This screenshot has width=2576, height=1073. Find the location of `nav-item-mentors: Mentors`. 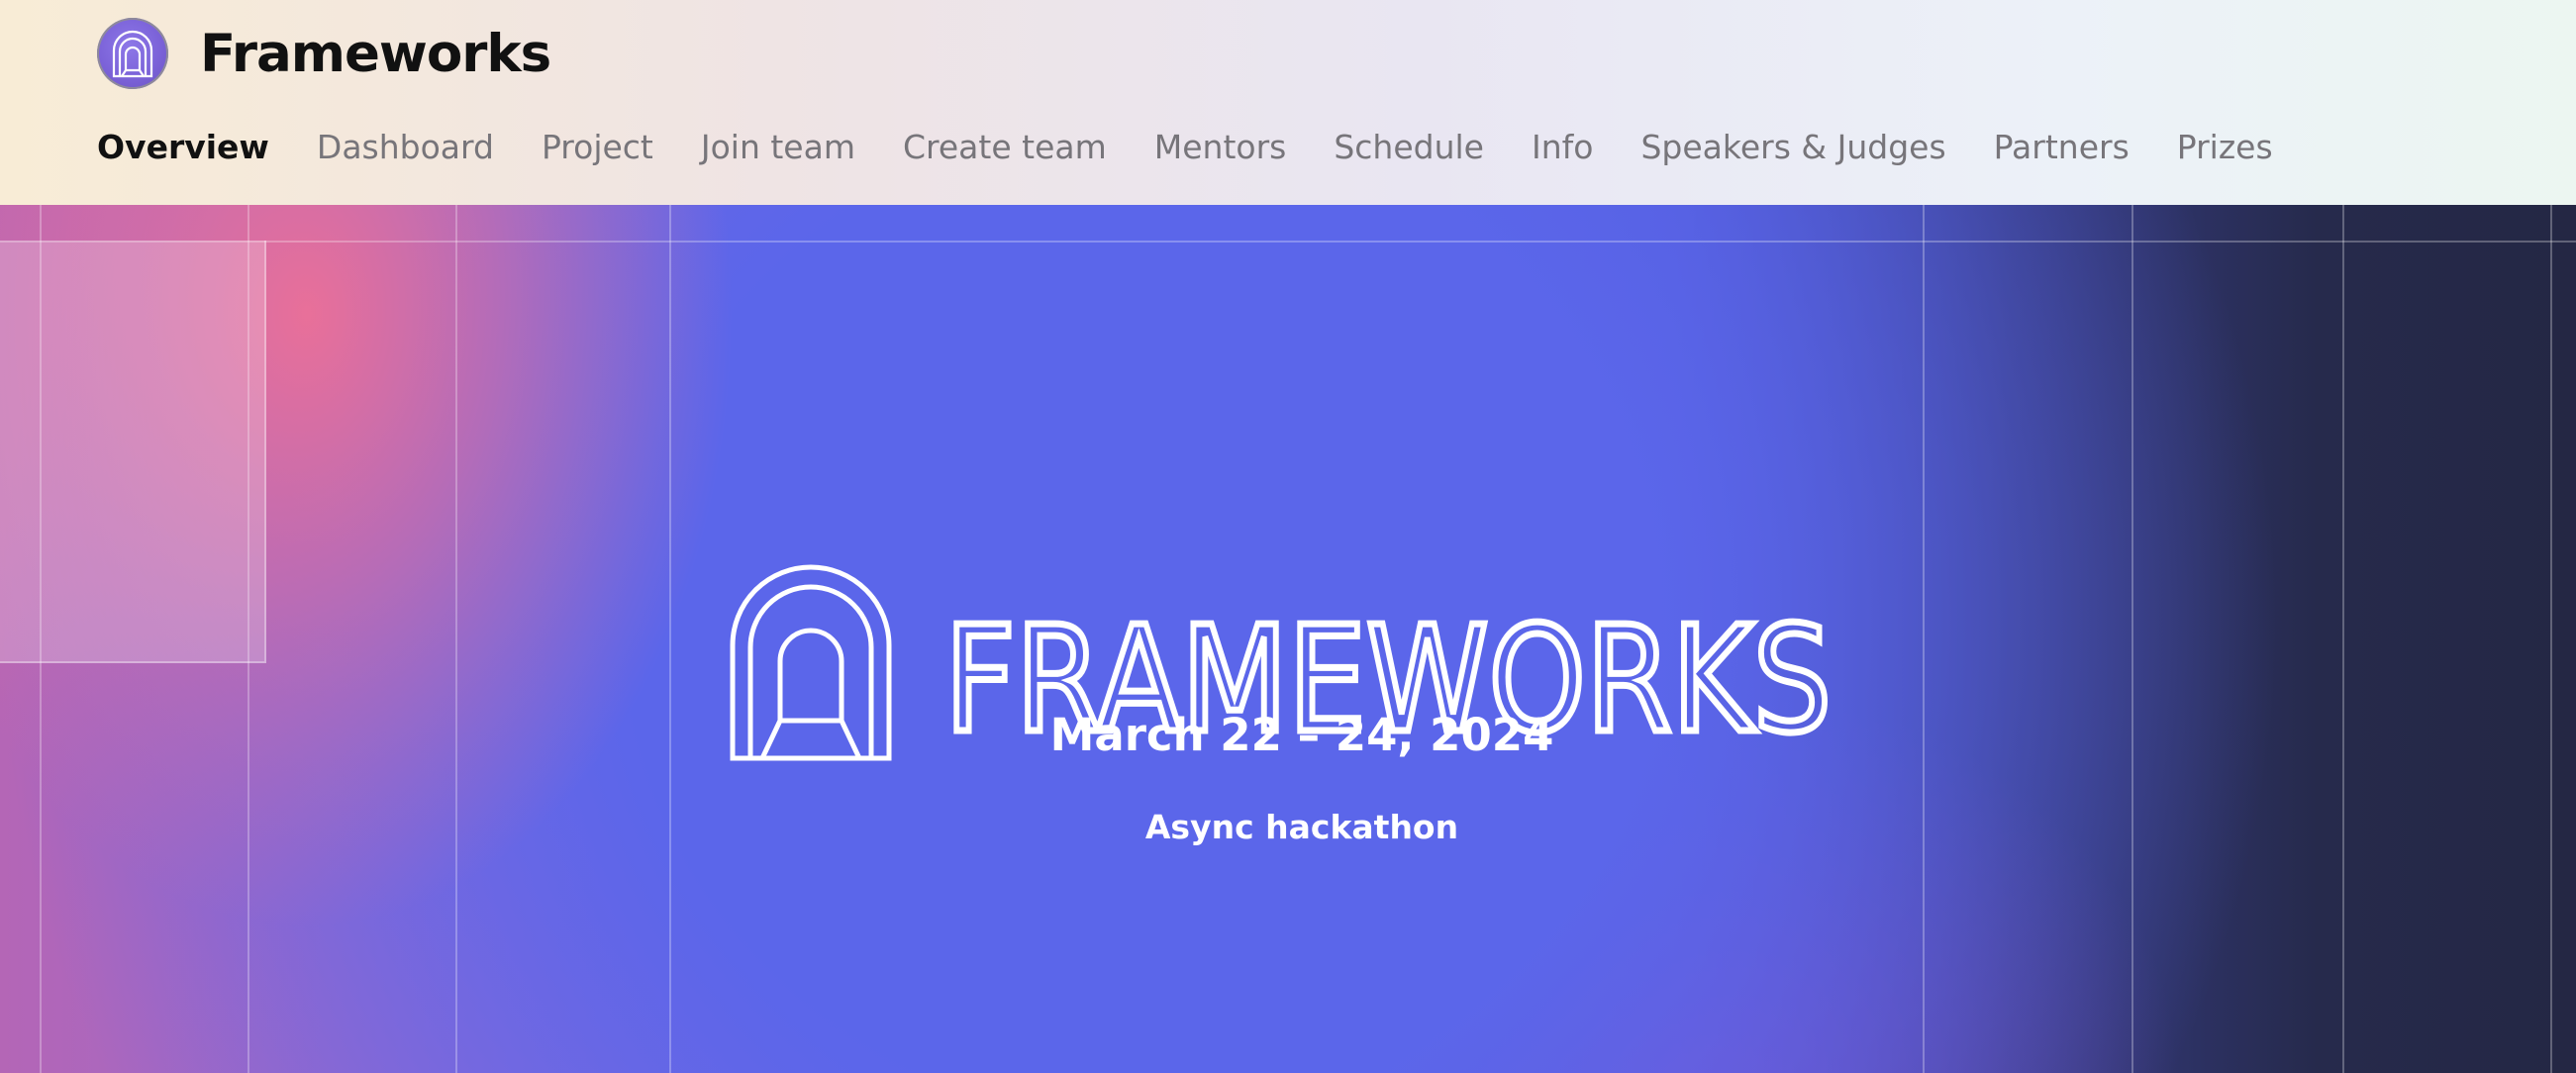

nav-item-mentors: Mentors is located at coordinates (1221, 147).